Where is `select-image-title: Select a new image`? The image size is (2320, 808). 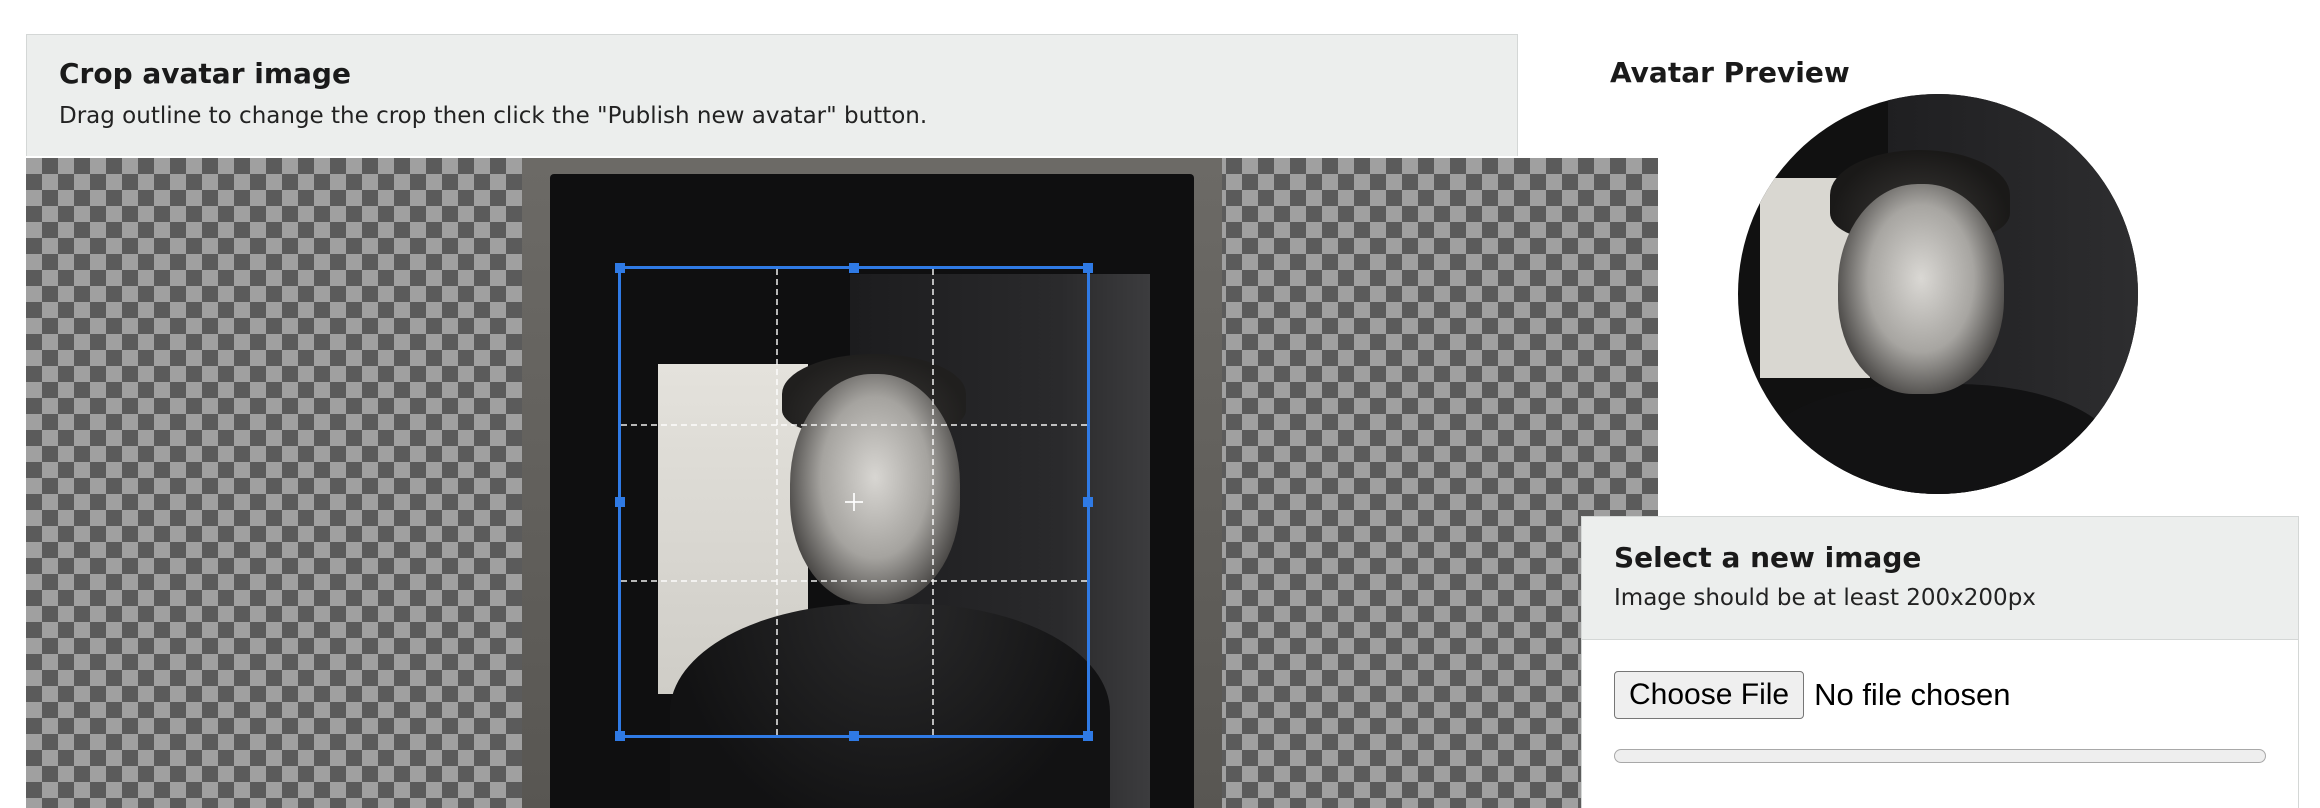 select-image-title: Select a new image is located at coordinates (1768, 557).